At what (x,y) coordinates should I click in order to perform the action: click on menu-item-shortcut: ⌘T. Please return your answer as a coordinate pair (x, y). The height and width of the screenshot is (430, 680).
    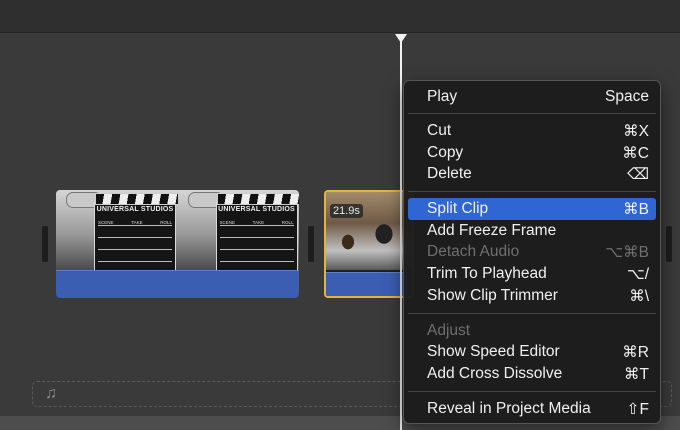
    Looking at the image, I should click on (636, 374).